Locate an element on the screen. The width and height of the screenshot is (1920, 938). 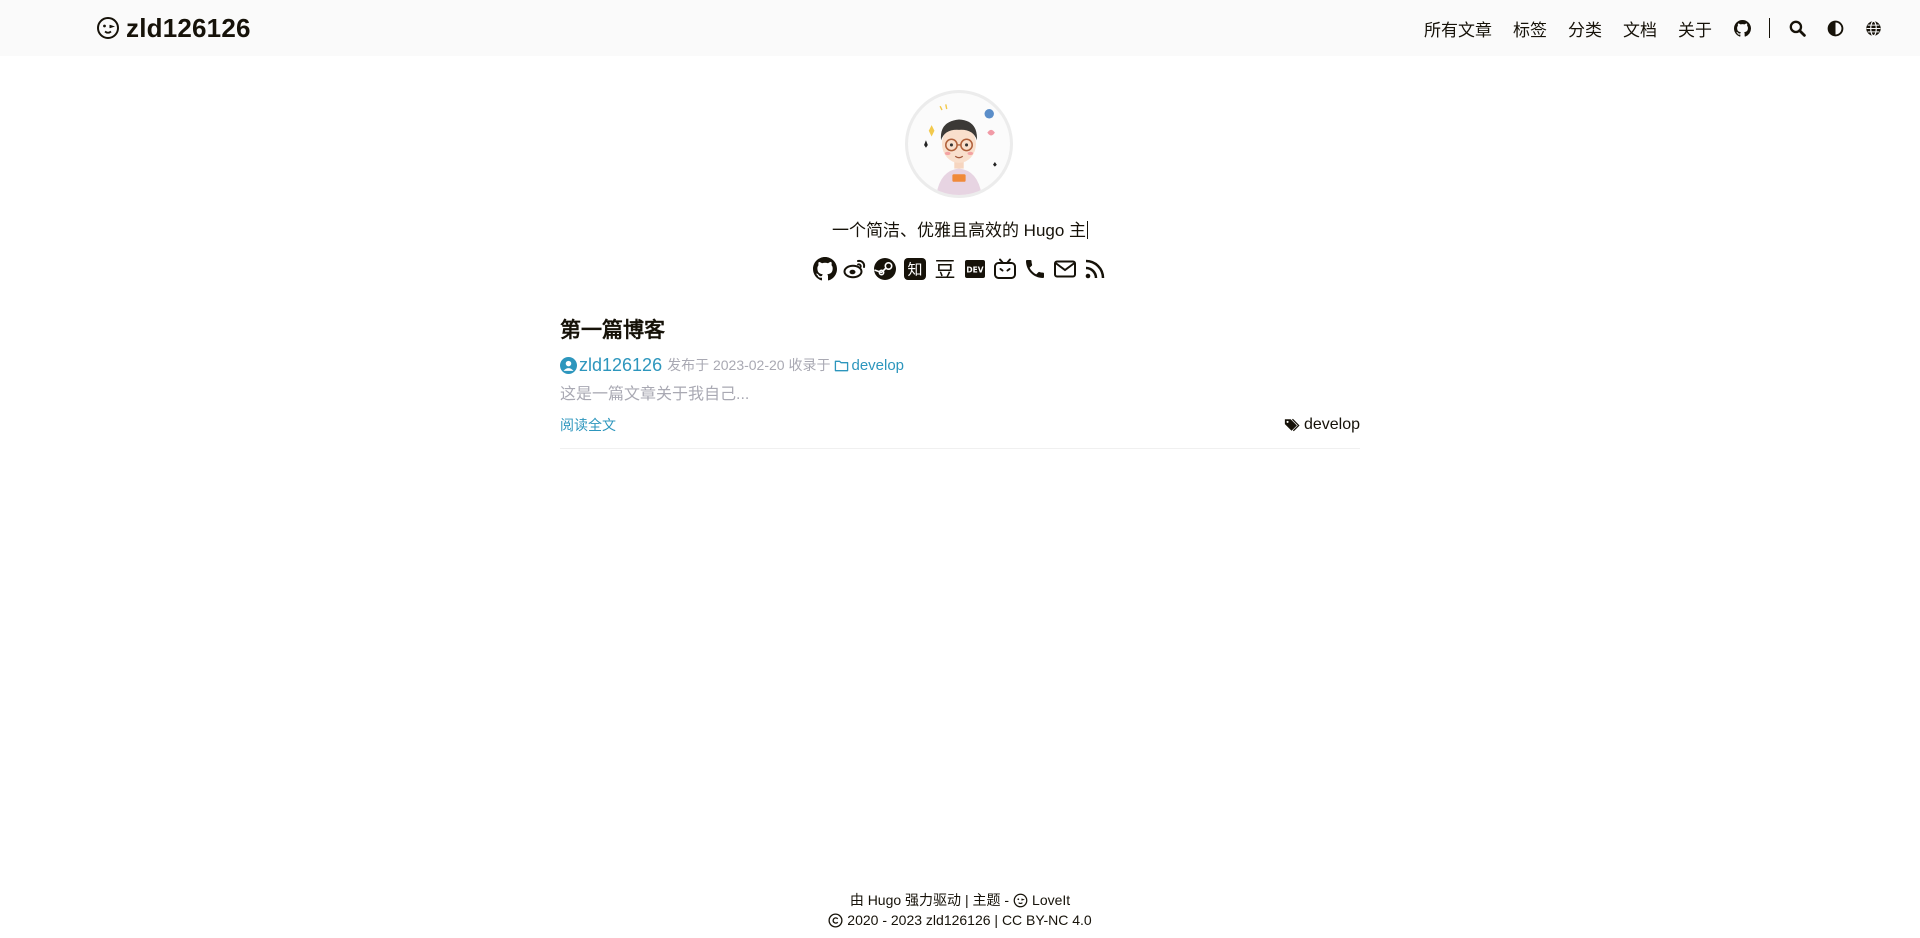
author-name: zld126126 is located at coordinates (621, 364).